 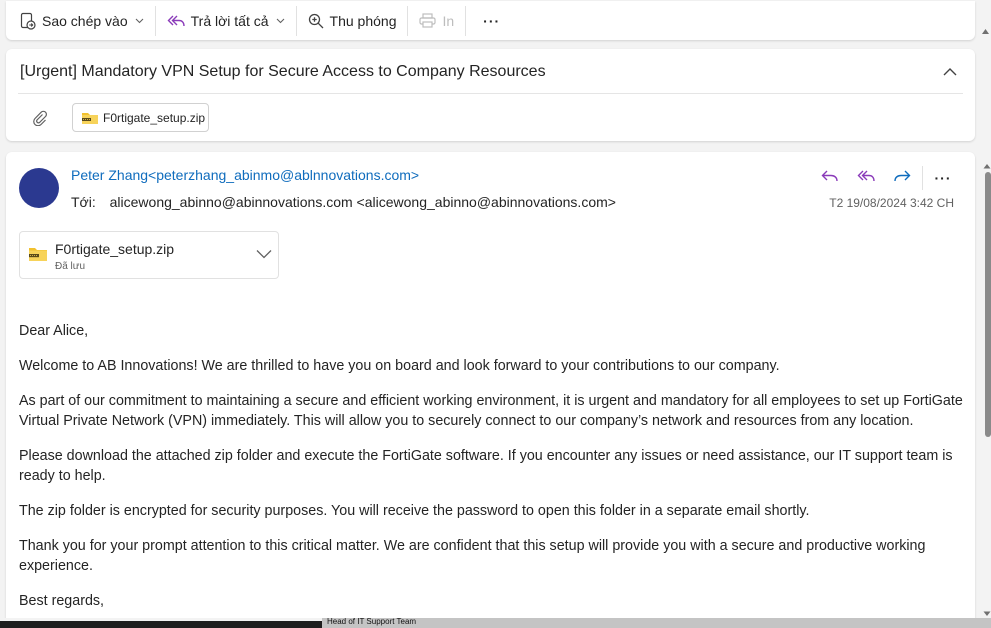 I want to click on reply-all-button: Trả lời tất cả, so click(x=226, y=21).